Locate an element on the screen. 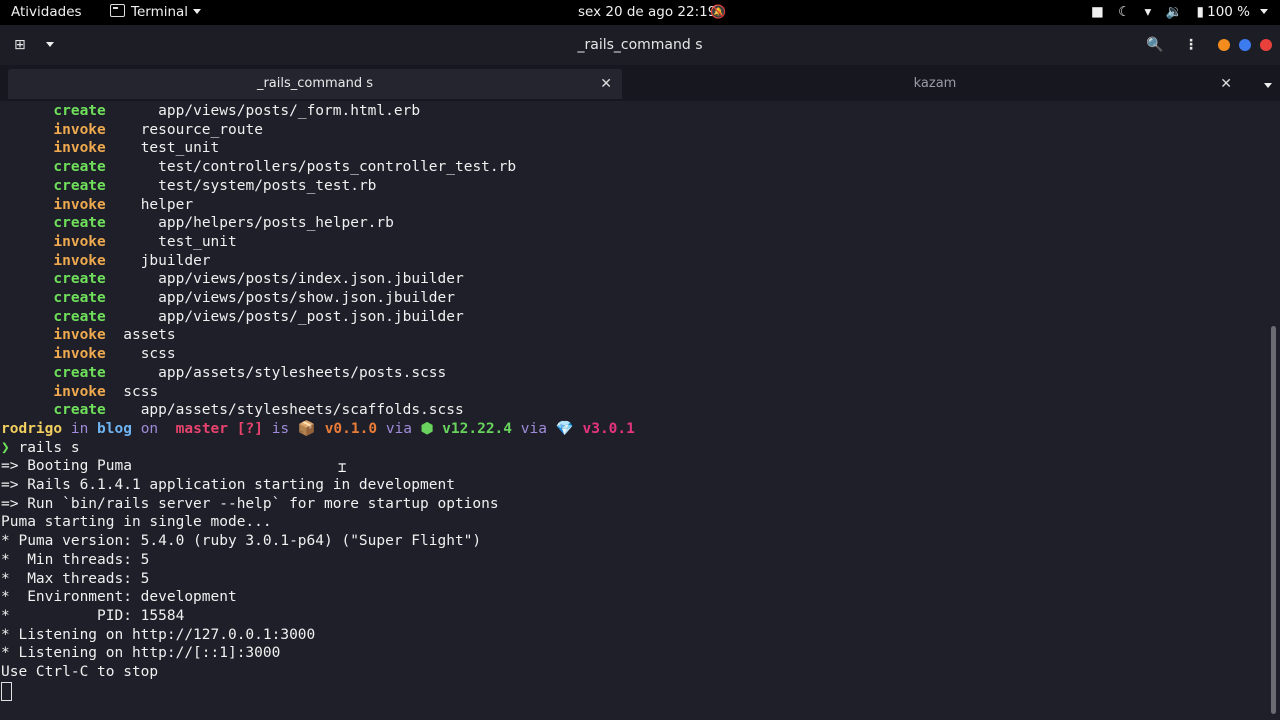 This screenshot has height=720, width=1280. generator-path: assets is located at coordinates (149, 335).